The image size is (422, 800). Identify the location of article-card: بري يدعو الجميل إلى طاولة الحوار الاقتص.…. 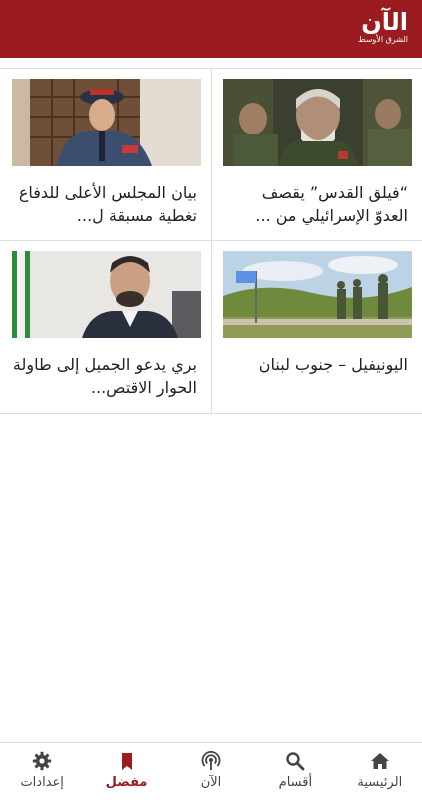
(105, 327).